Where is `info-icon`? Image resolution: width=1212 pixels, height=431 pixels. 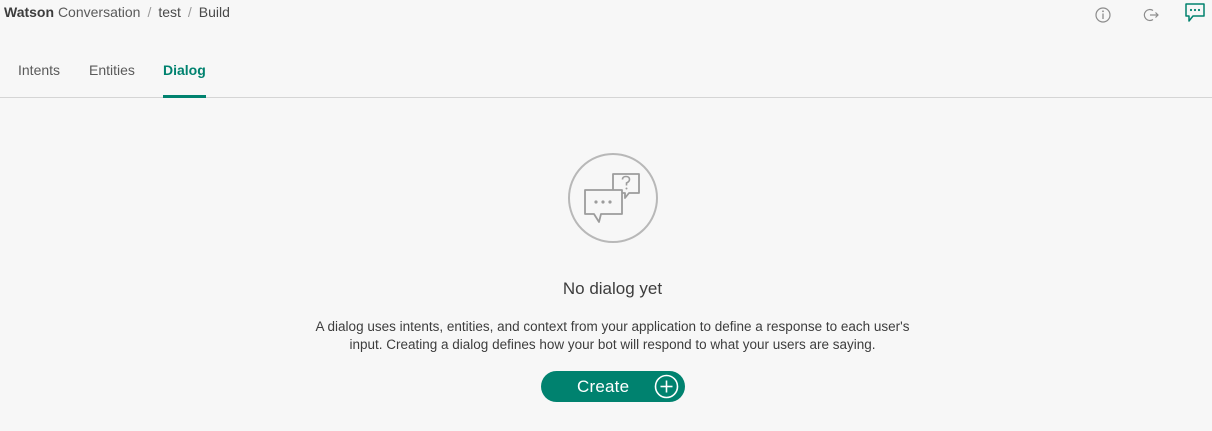 info-icon is located at coordinates (1103, 15).